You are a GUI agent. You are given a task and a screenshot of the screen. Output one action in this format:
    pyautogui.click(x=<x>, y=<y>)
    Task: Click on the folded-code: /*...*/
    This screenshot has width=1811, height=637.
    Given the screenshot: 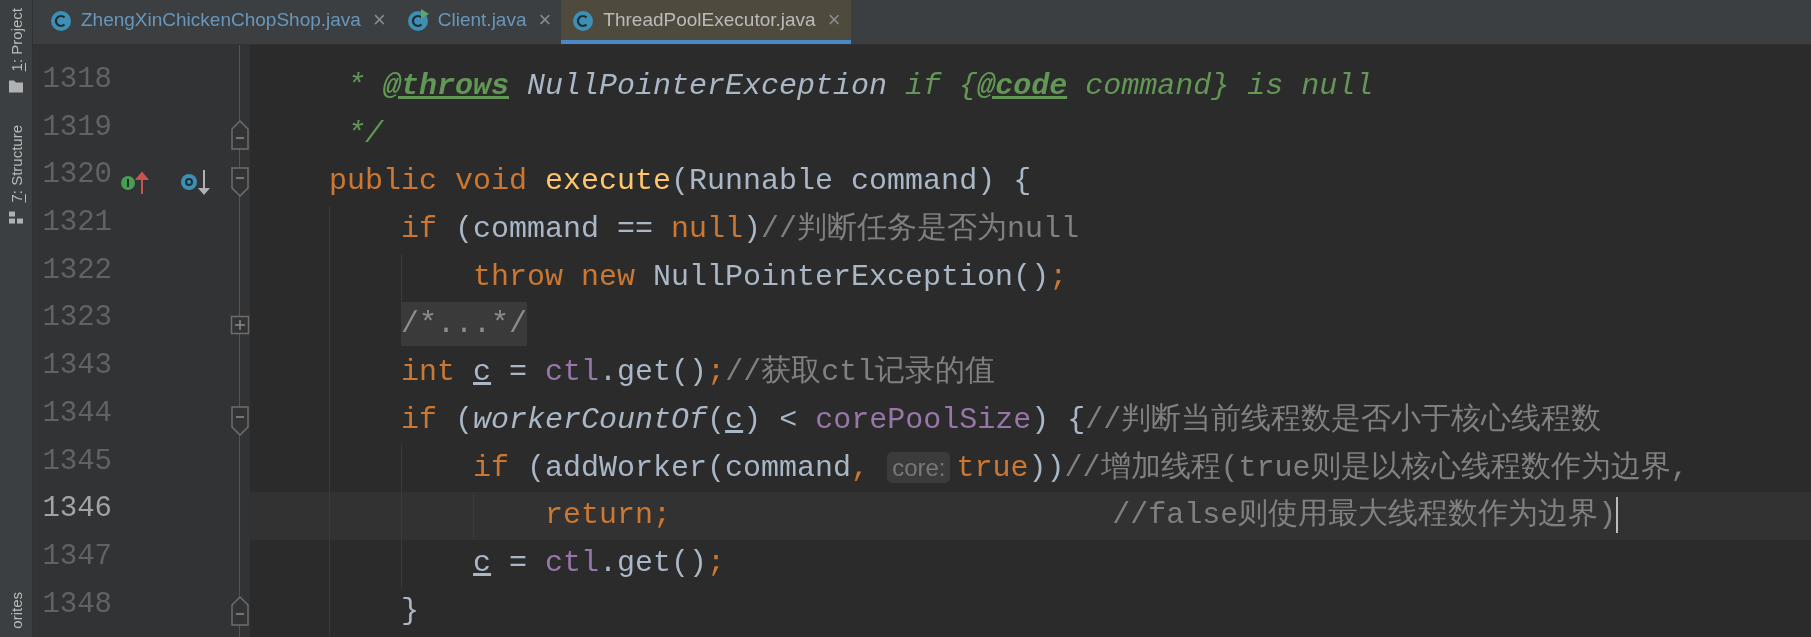 What is the action you would take?
    pyautogui.click(x=464, y=324)
    